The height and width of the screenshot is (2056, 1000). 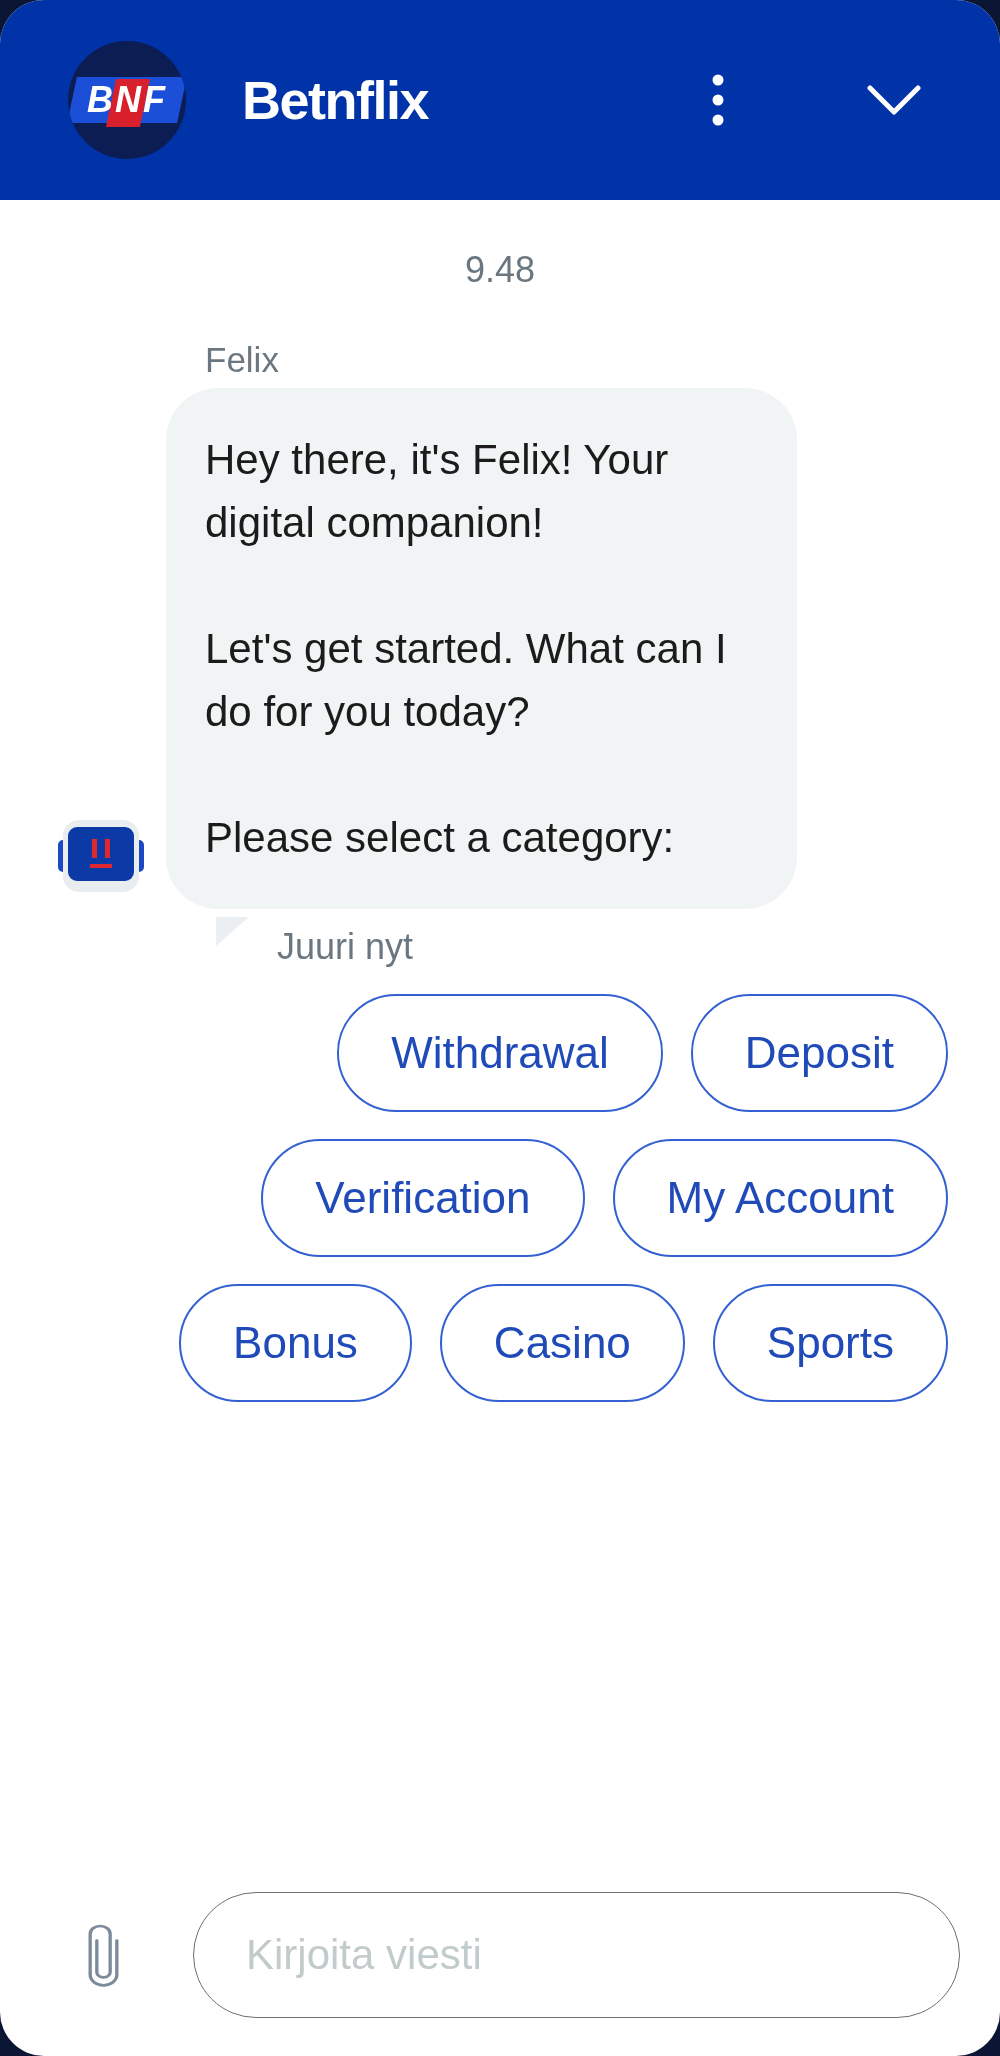 I want to click on paperclip-icon, so click(x=103, y=1955).